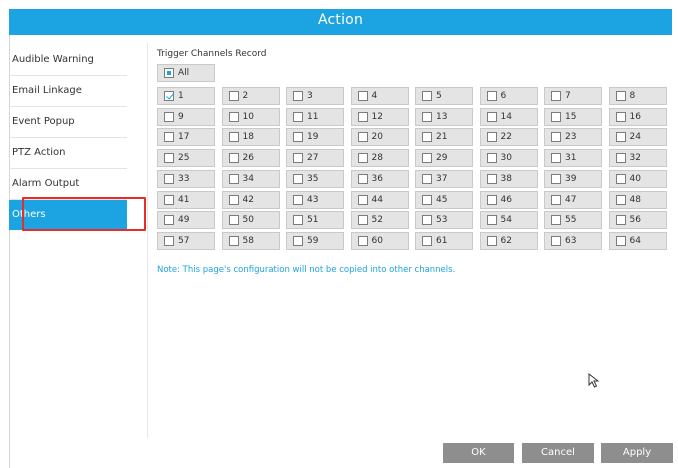 This screenshot has height=468, width=678. What do you see at coordinates (444, 116) in the screenshot?
I see `channel-checkbox-cell: 13` at bounding box center [444, 116].